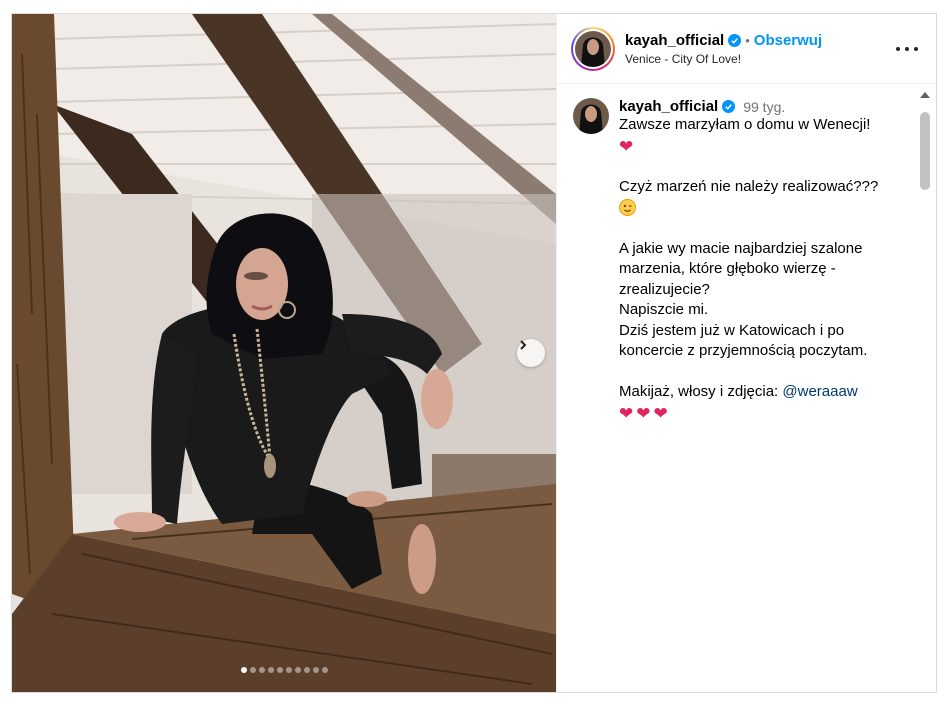 Image resolution: width=948 pixels, height=706 pixels. What do you see at coordinates (531, 353) in the screenshot?
I see `next-photo-button` at bounding box center [531, 353].